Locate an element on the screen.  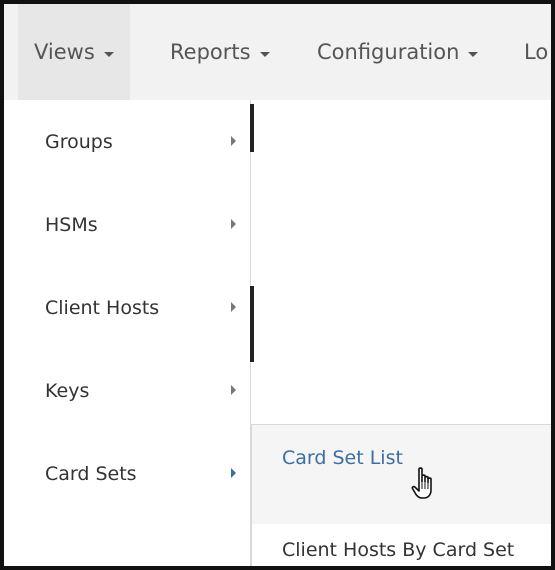
nav-partial-label: Lo is located at coordinates (536, 52).